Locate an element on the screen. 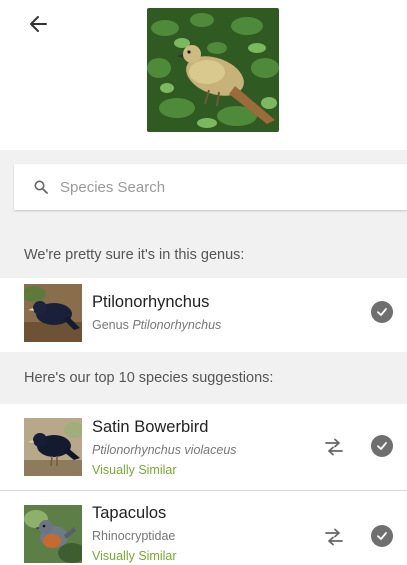 The height and width of the screenshot is (565, 407). species-search-box is located at coordinates (210, 187).